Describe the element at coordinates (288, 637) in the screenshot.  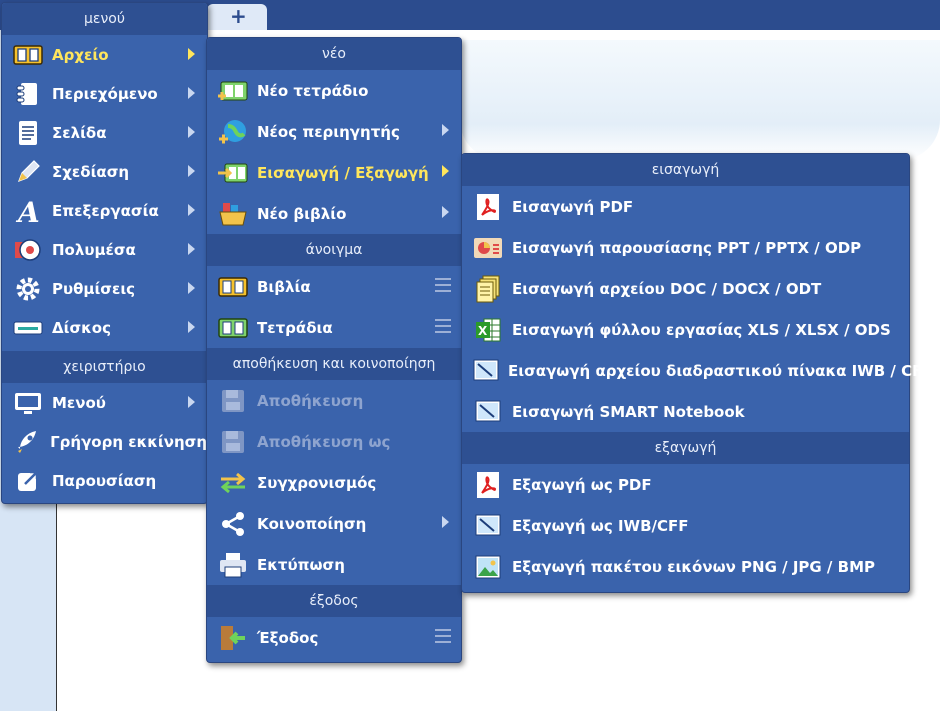
I see `item-label: Έξοδος` at that location.